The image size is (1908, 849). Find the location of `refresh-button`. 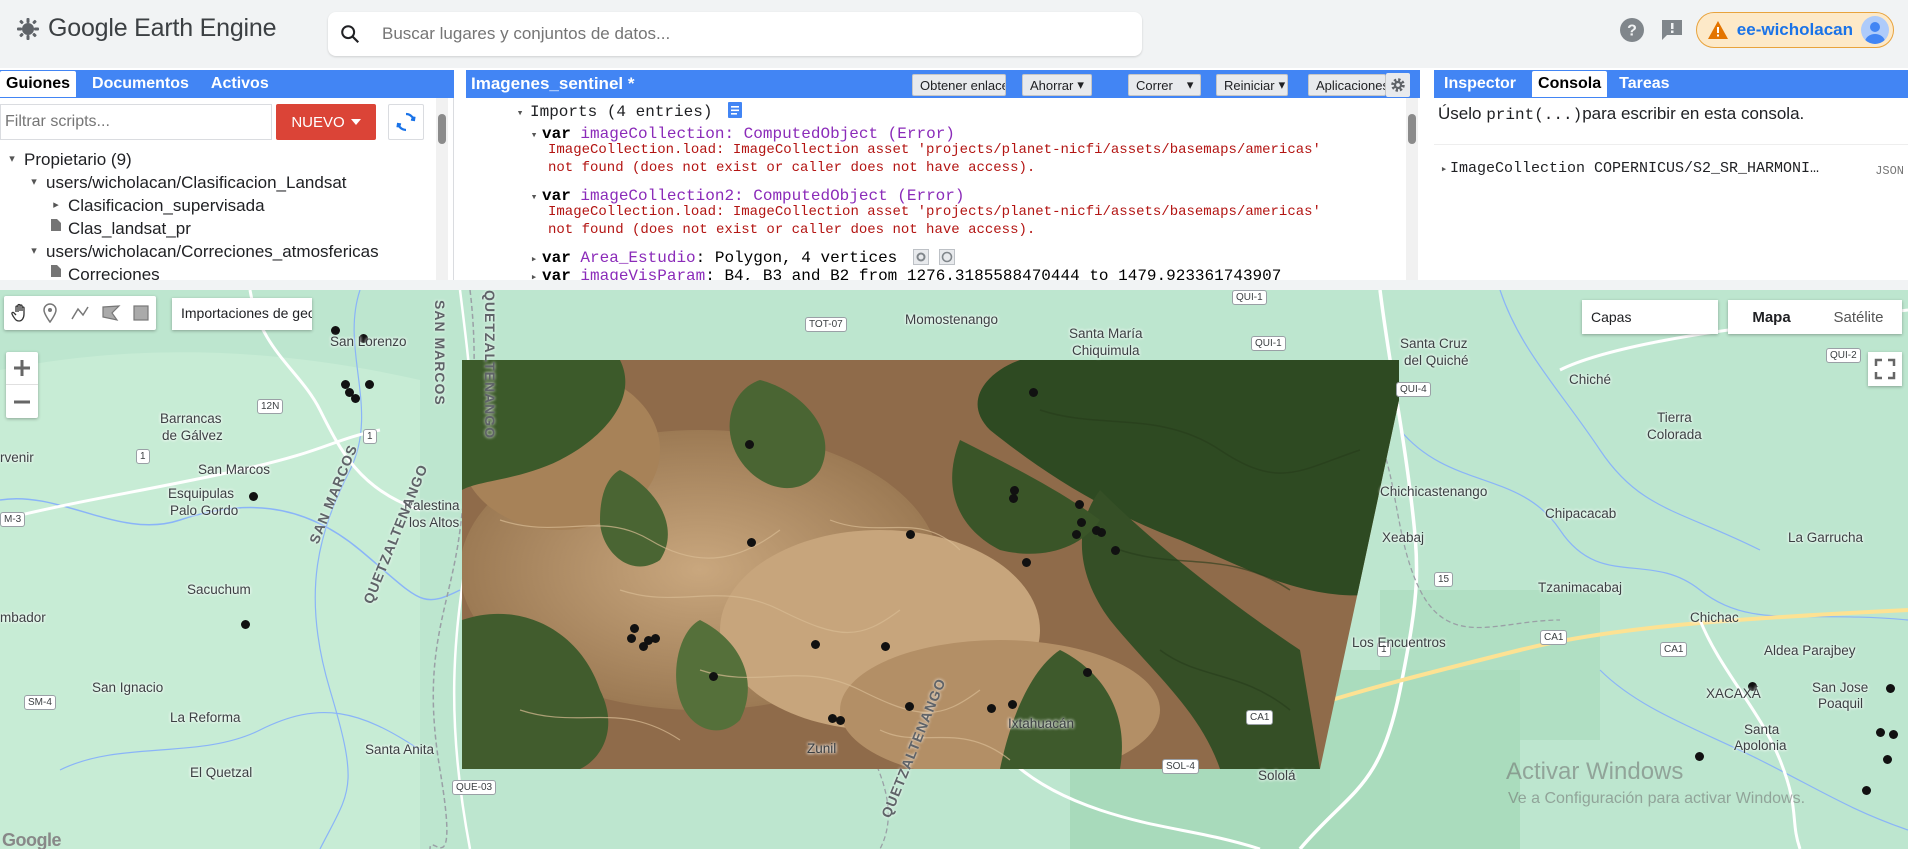

refresh-button is located at coordinates (406, 122).